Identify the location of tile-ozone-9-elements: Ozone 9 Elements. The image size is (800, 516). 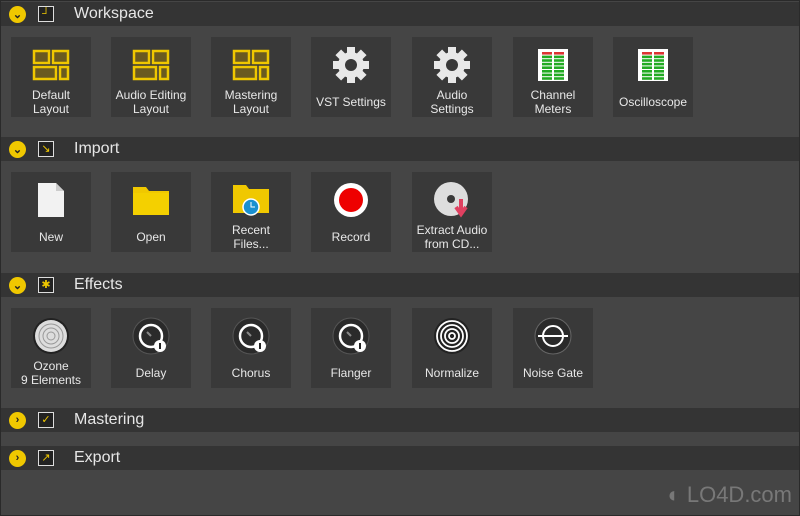
(51, 348).